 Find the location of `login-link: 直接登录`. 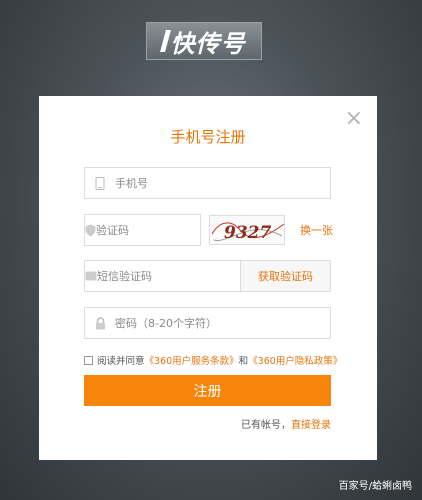

login-link: 直接登录 is located at coordinates (311, 425).